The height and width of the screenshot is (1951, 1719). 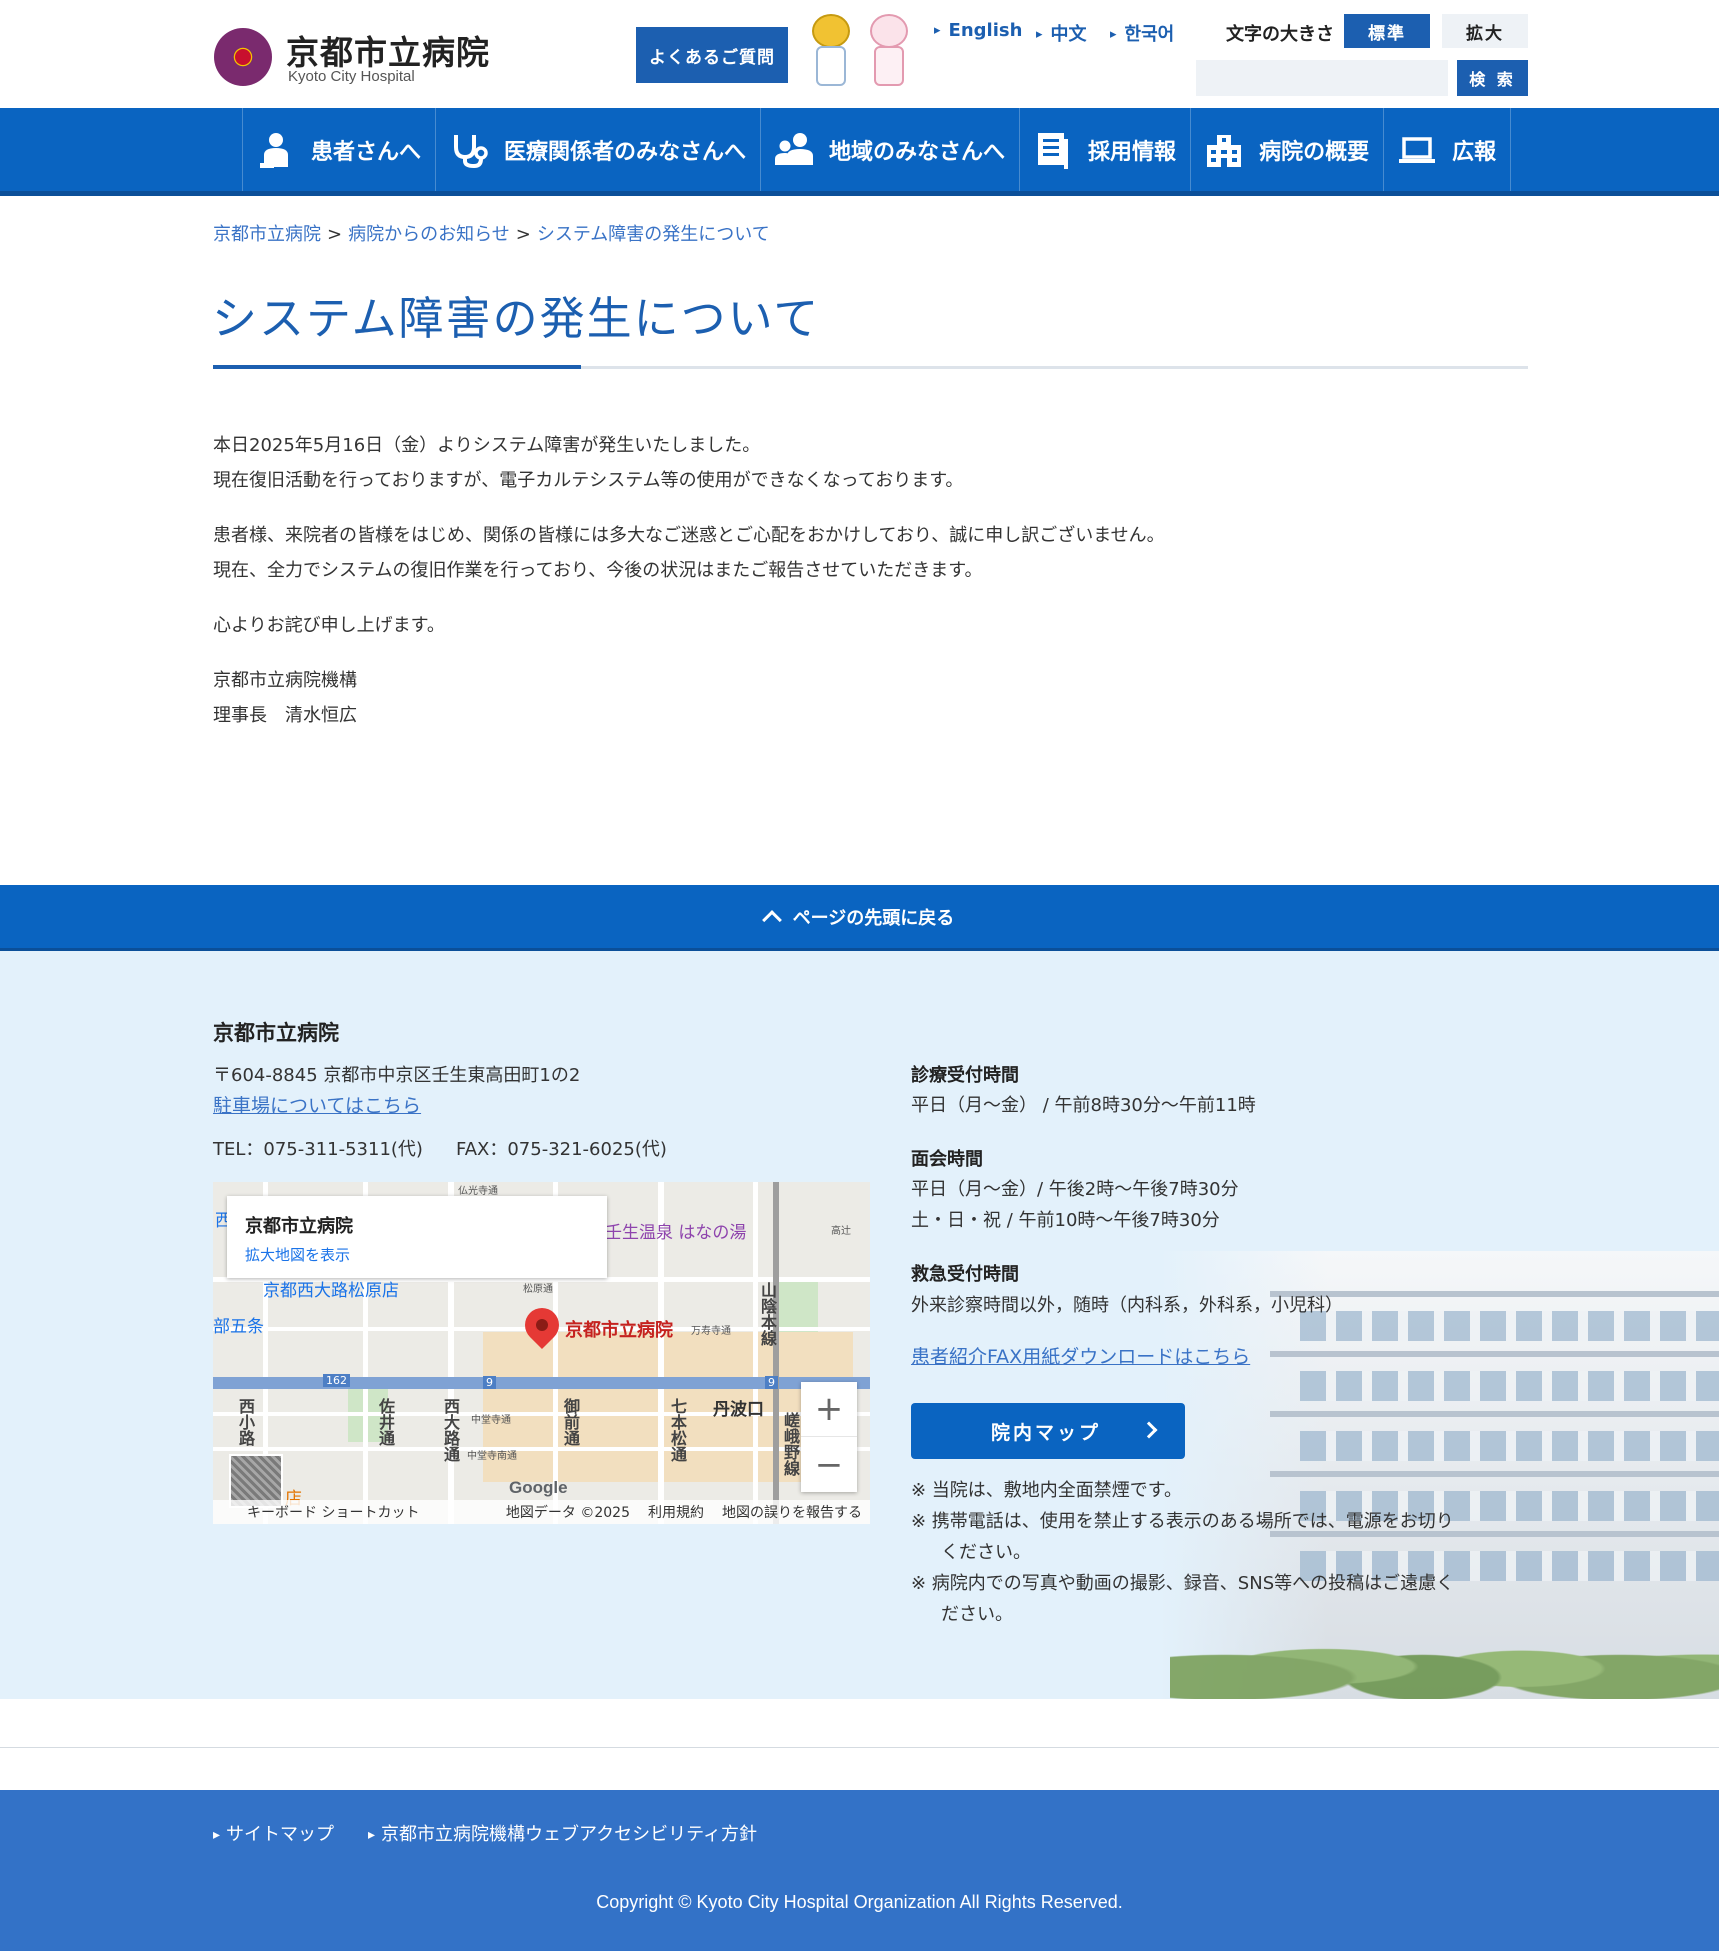 I want to click on map-small-label: 中堂寺通, so click(x=491, y=1420).